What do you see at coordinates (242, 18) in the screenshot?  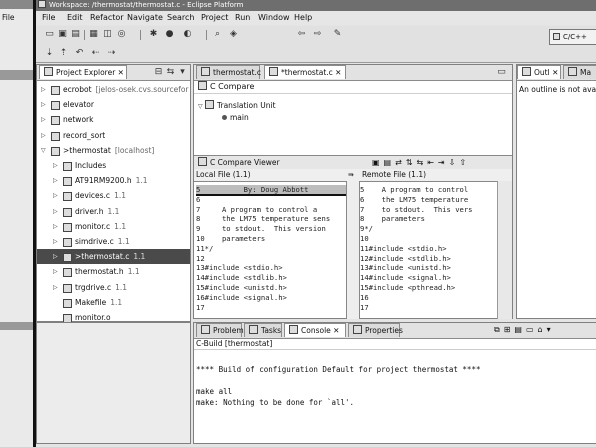 I see `menu-run: Run` at bounding box center [242, 18].